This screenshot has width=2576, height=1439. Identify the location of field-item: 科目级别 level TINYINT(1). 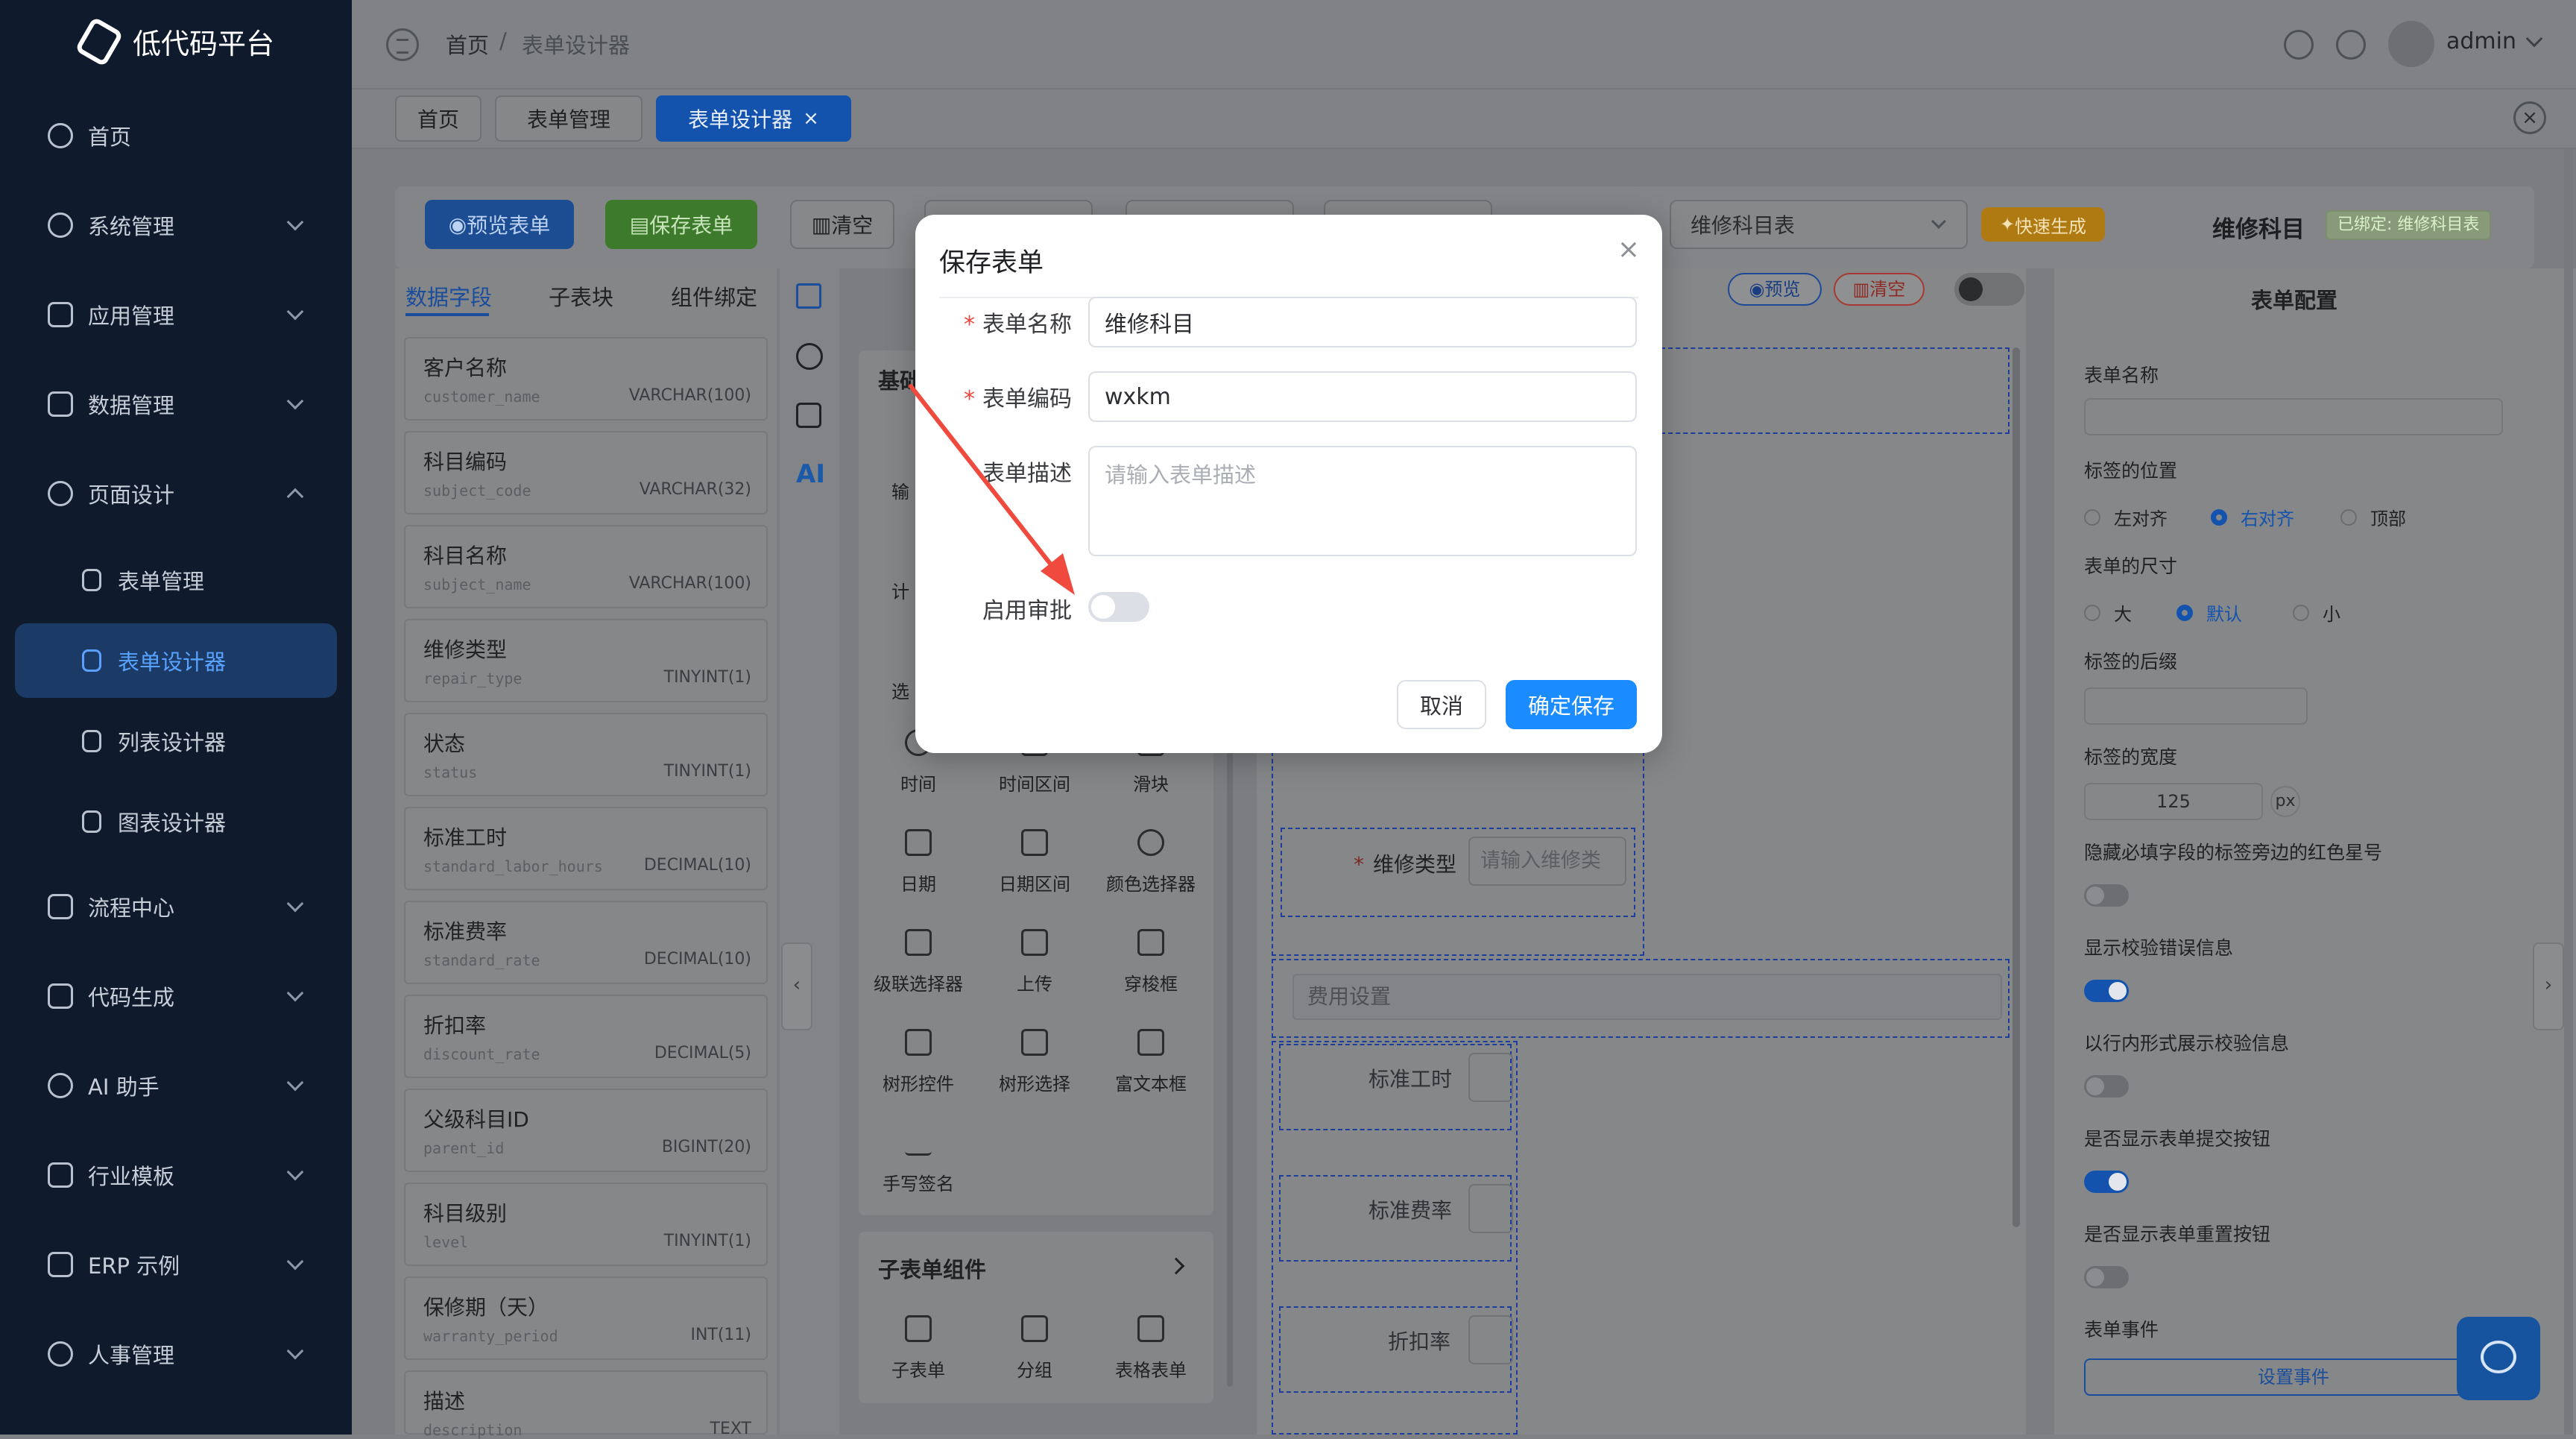
(586, 1224).